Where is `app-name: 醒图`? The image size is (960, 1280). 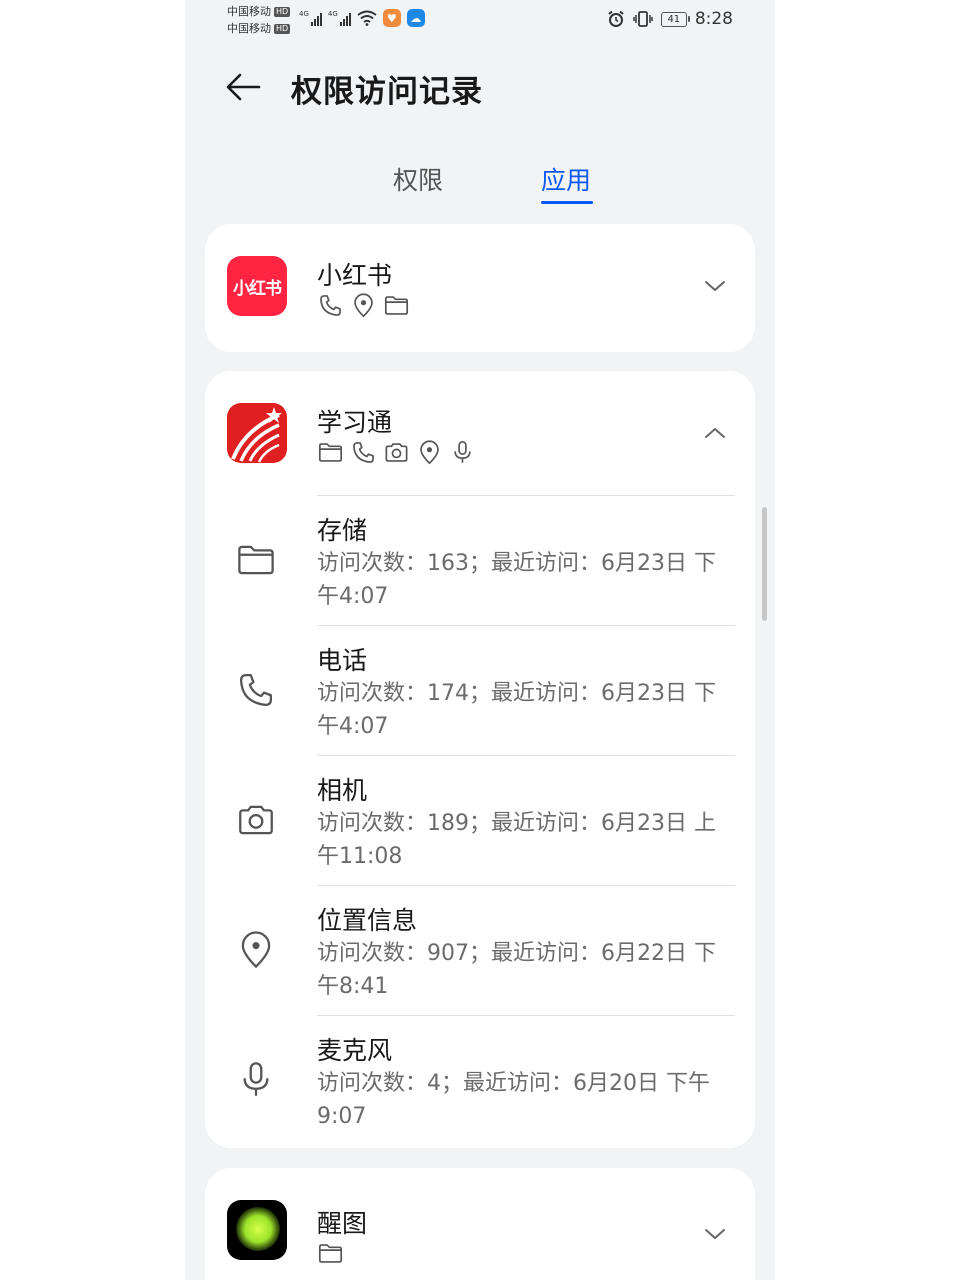 app-name: 醒图 is located at coordinates (342, 1223).